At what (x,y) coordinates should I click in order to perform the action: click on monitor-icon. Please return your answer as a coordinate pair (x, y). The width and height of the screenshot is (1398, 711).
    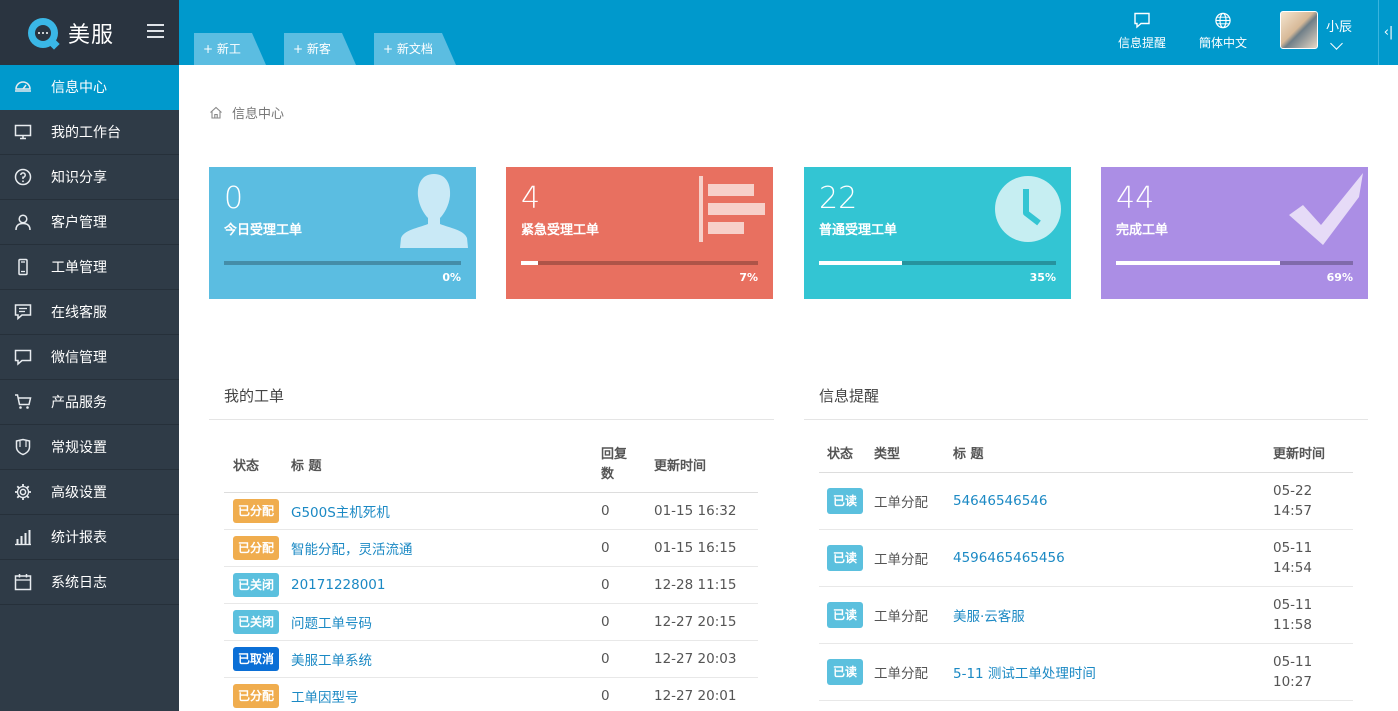
    Looking at the image, I should click on (23, 132).